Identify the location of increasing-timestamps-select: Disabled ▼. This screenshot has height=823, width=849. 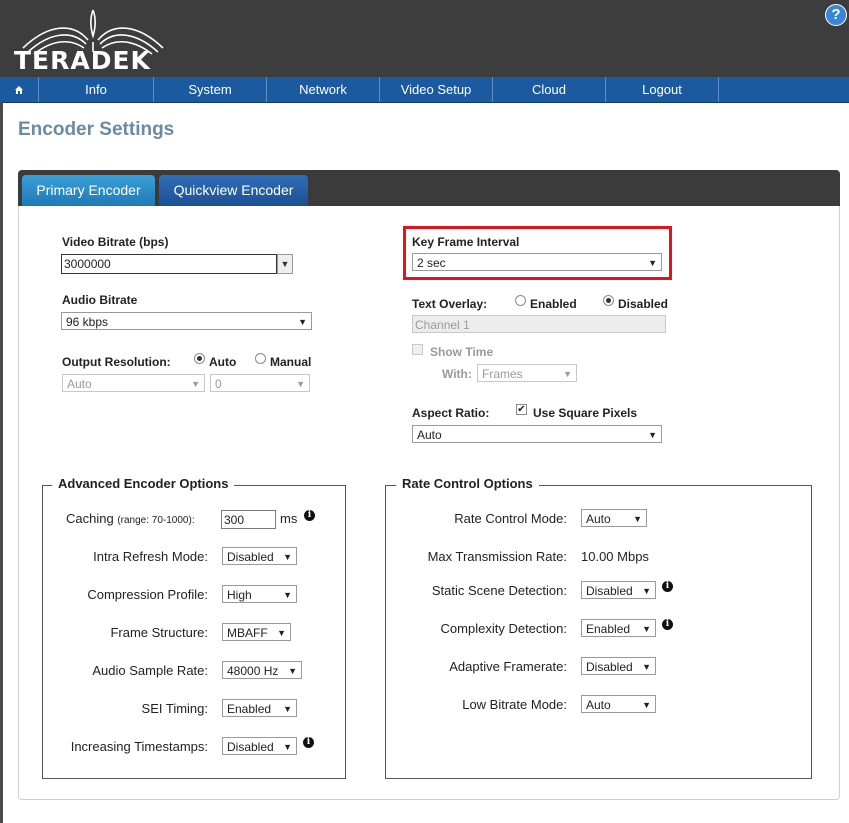
(259, 746).